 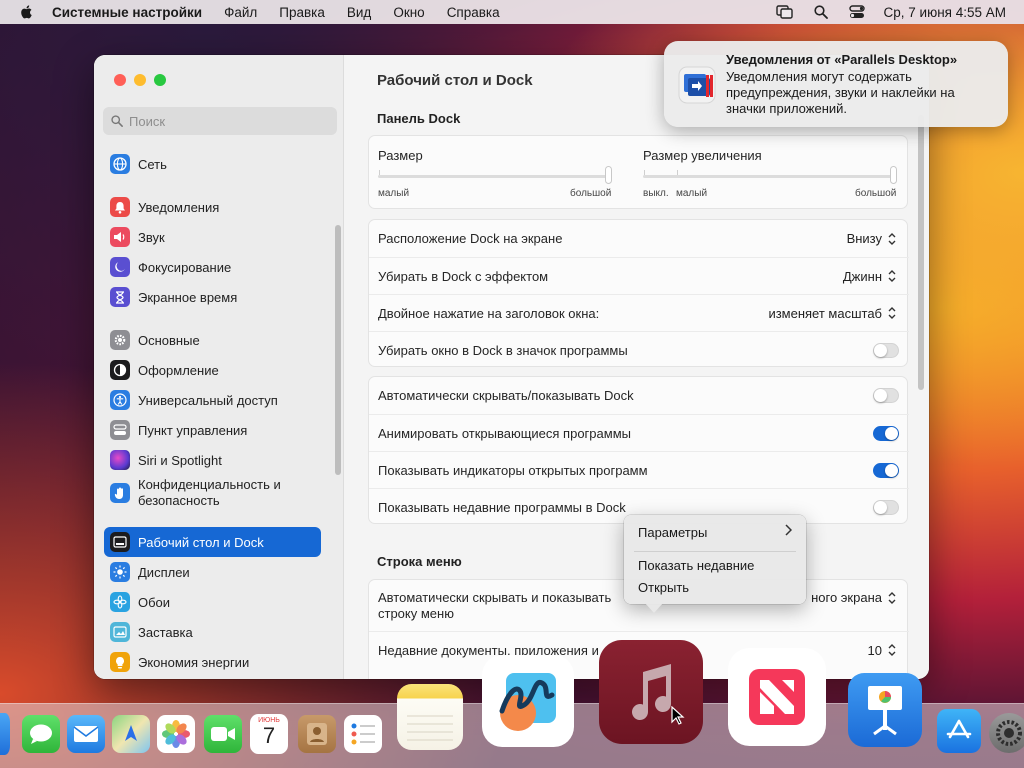 What do you see at coordinates (663, 587) in the screenshot?
I see `menu-item-open: Открыть` at bounding box center [663, 587].